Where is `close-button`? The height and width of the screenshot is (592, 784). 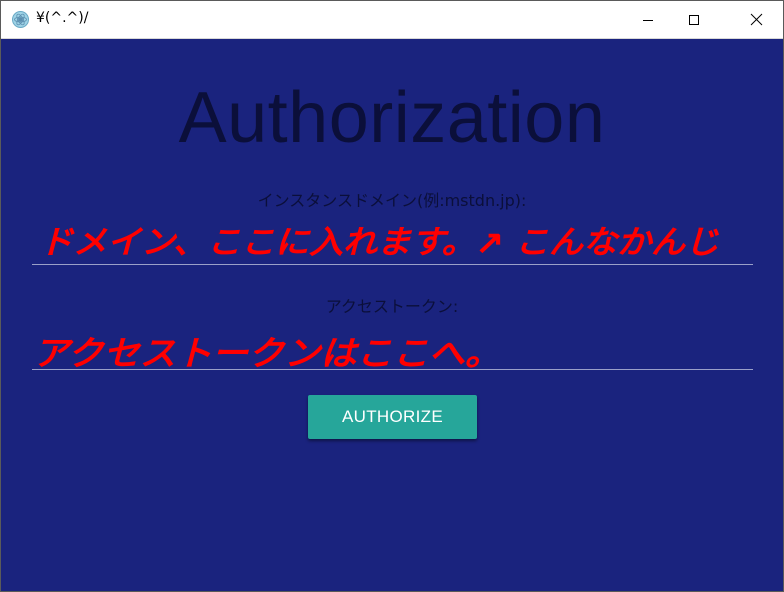 close-button is located at coordinates (756, 19).